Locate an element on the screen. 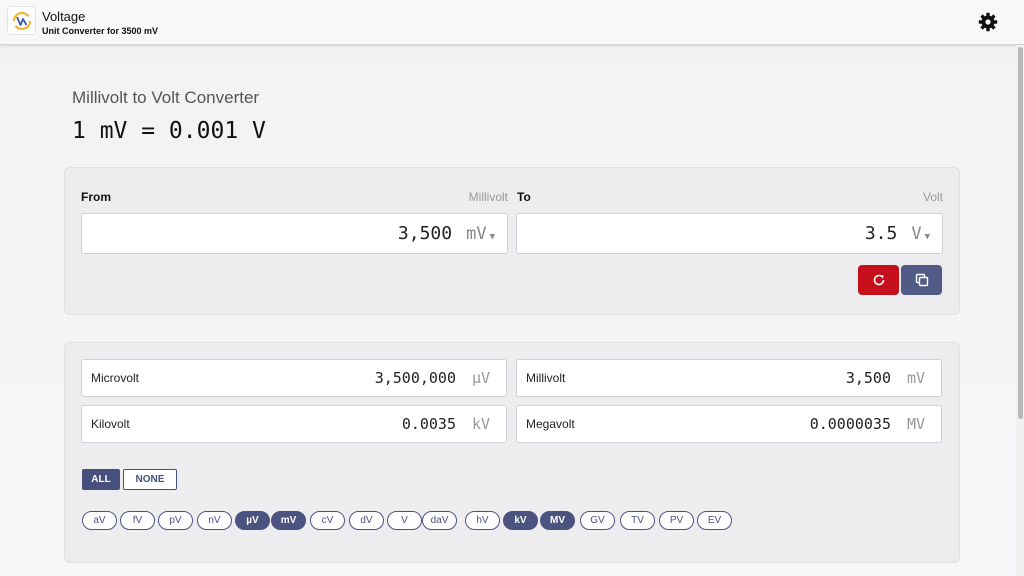  unit-chip-pev: PV is located at coordinates (676, 520).